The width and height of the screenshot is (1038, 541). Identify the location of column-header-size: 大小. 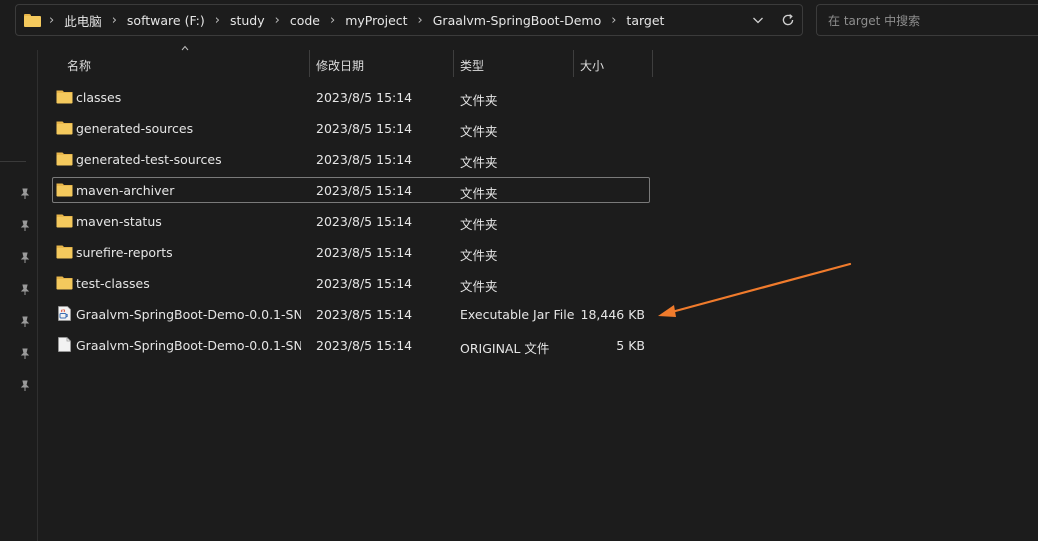
(613, 63).